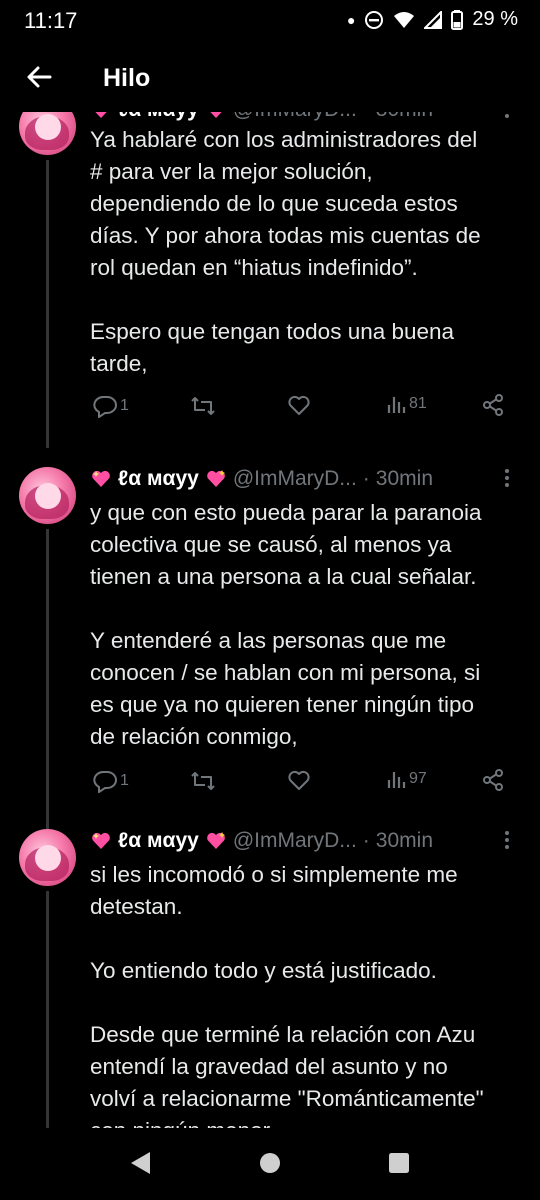 The height and width of the screenshot is (1200, 540). Describe the element at coordinates (270, 20) in the screenshot. I see `status-bar: 11:17 ● 29 %` at that location.